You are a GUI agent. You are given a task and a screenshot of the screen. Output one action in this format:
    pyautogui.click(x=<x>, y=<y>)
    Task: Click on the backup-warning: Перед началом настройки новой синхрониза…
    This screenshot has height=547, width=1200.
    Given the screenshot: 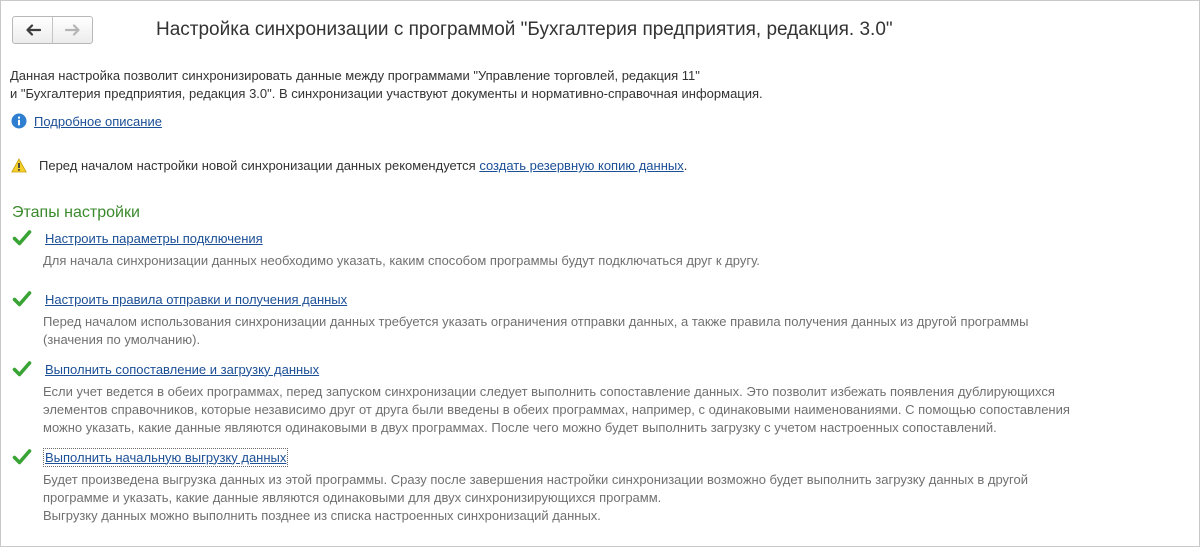 What is the action you would take?
    pyautogui.click(x=349, y=165)
    